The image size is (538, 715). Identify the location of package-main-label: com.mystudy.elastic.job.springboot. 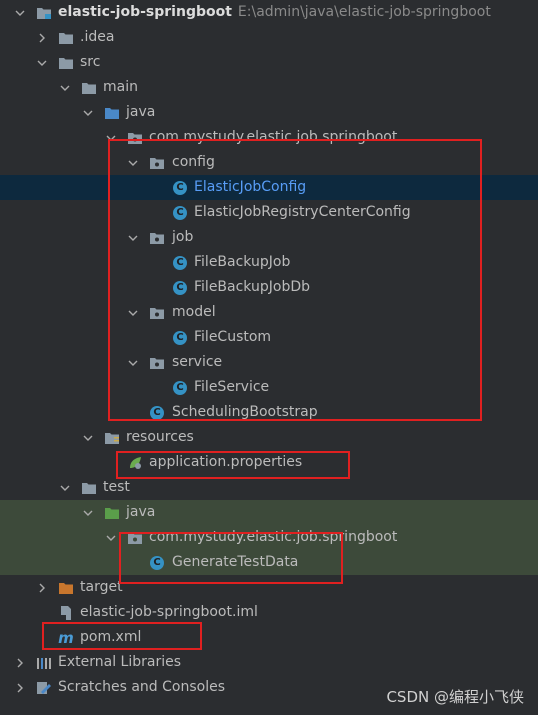
(273, 137).